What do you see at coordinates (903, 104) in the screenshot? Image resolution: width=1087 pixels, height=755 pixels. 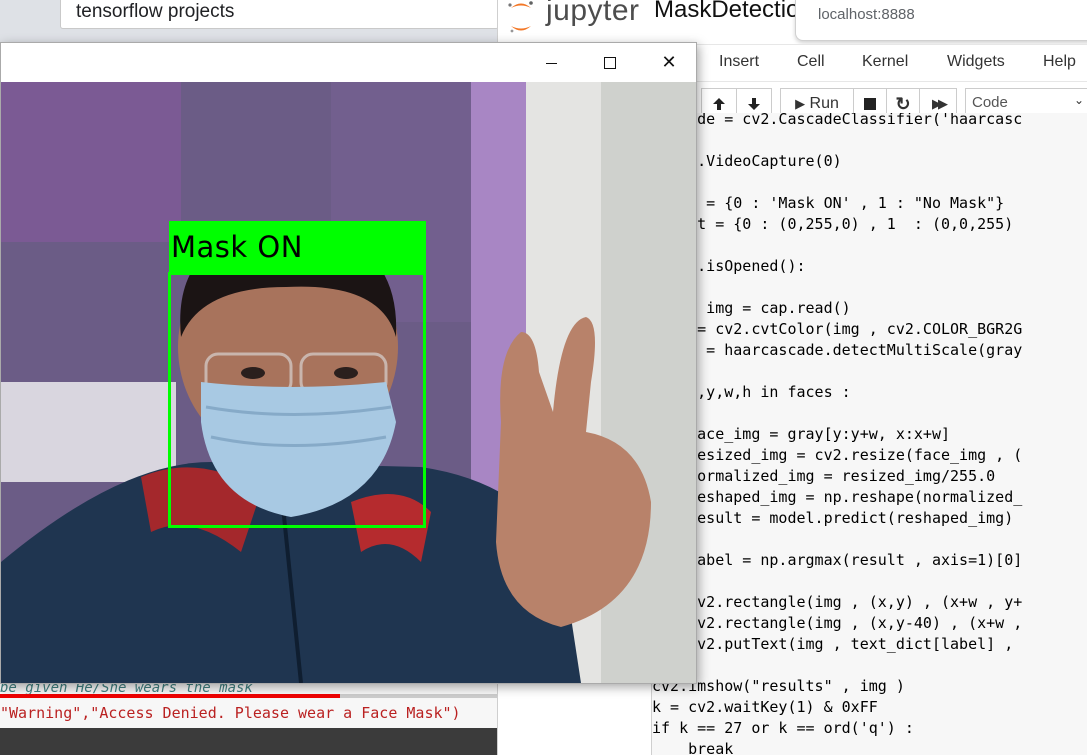 I see `restart-icon: ↻` at bounding box center [903, 104].